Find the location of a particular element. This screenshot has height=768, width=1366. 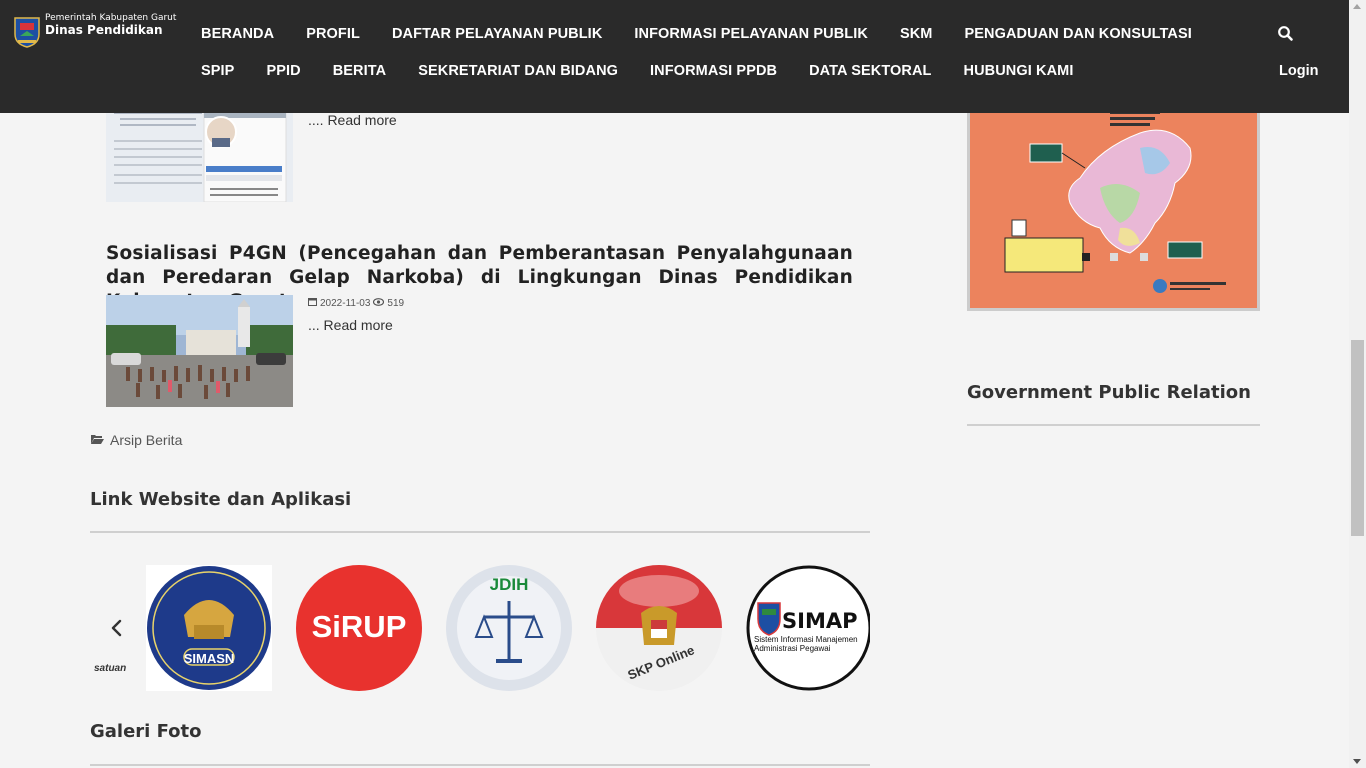

scroll-down-arrow-icon is located at coordinates (1357, 761).